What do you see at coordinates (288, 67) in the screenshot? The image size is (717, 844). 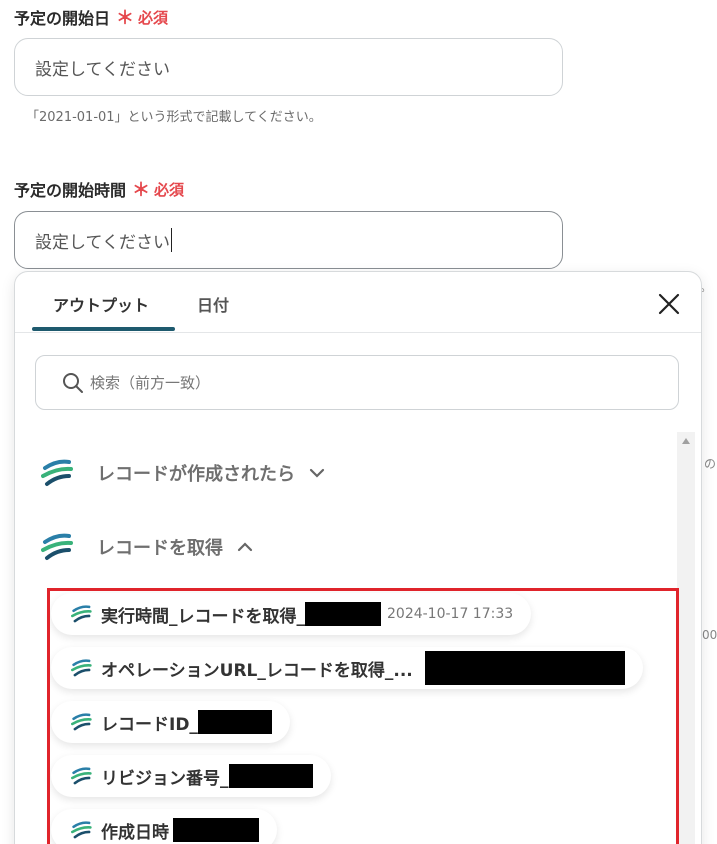 I see `start-date-input: 設定してください` at bounding box center [288, 67].